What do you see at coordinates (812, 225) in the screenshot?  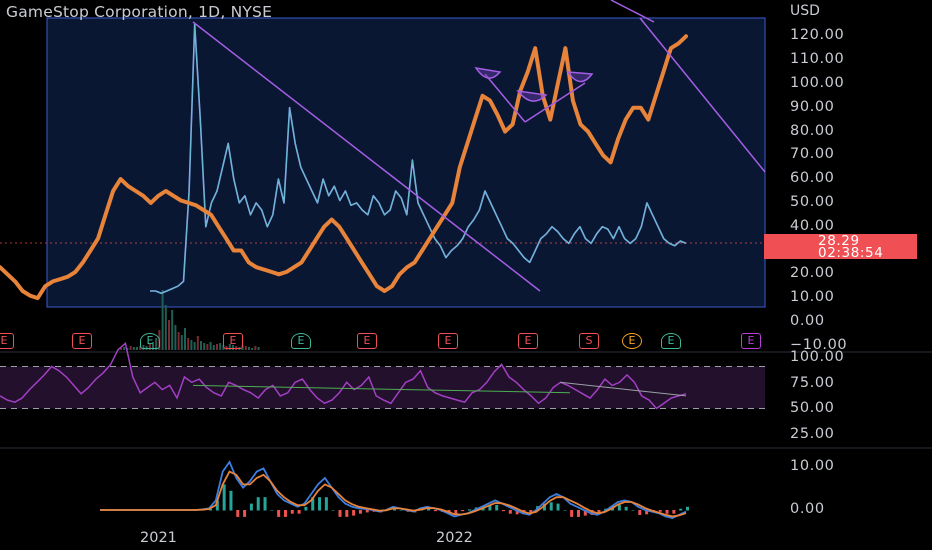 I see `y-tick-label: 40.00` at bounding box center [812, 225].